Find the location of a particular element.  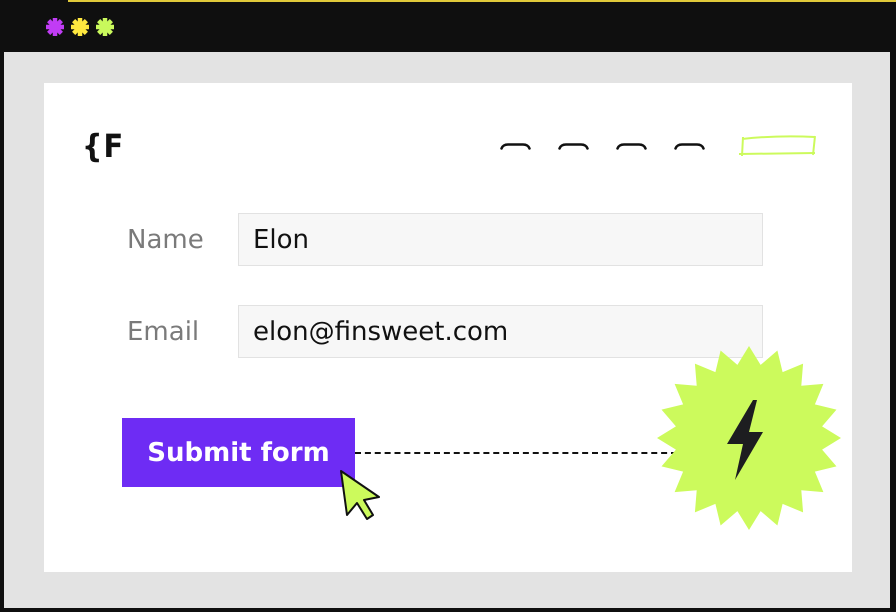

input-field: Elon is located at coordinates (500, 239).